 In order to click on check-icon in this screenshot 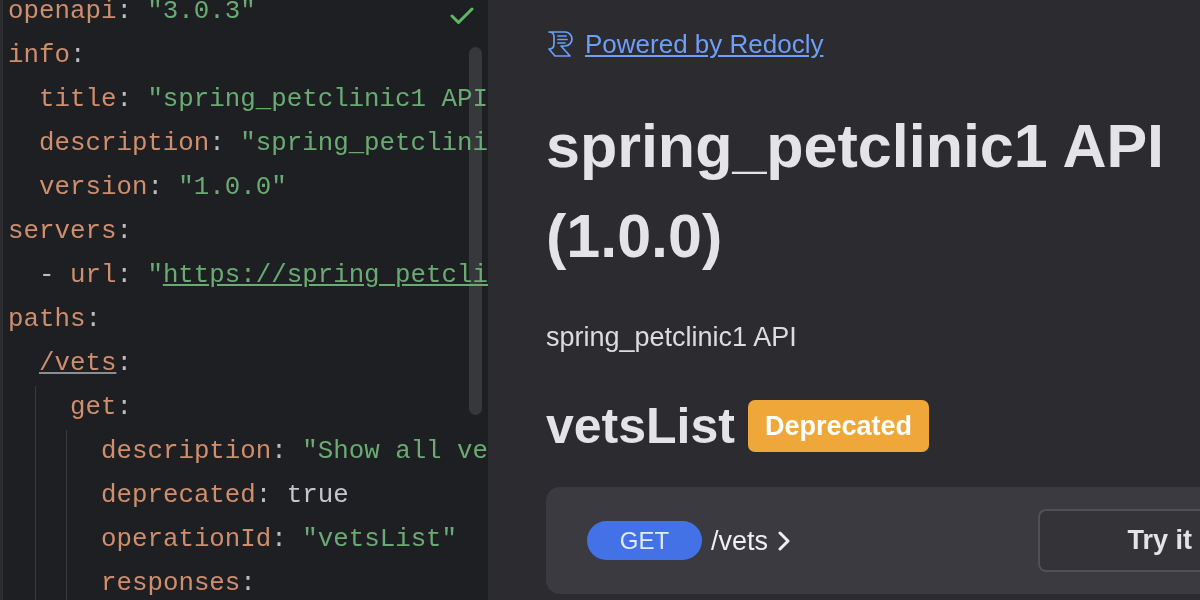, I will do `click(462, 16)`.